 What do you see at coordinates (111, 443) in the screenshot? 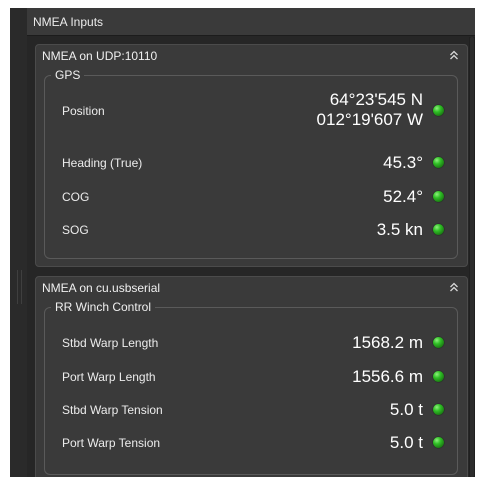
I see `row-label: Port Warp Tension` at bounding box center [111, 443].